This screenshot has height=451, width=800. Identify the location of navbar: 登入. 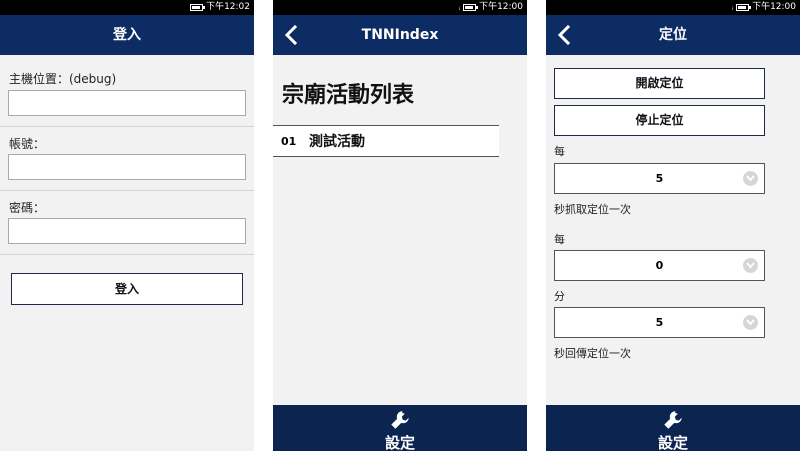
(127, 35).